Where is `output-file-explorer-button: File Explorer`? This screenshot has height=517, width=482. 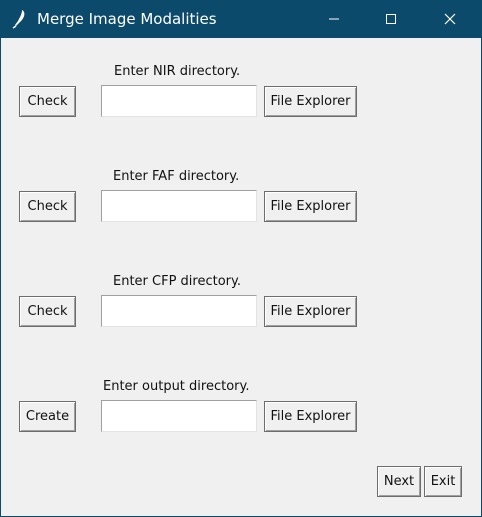
output-file-explorer-button: File Explorer is located at coordinates (310, 416).